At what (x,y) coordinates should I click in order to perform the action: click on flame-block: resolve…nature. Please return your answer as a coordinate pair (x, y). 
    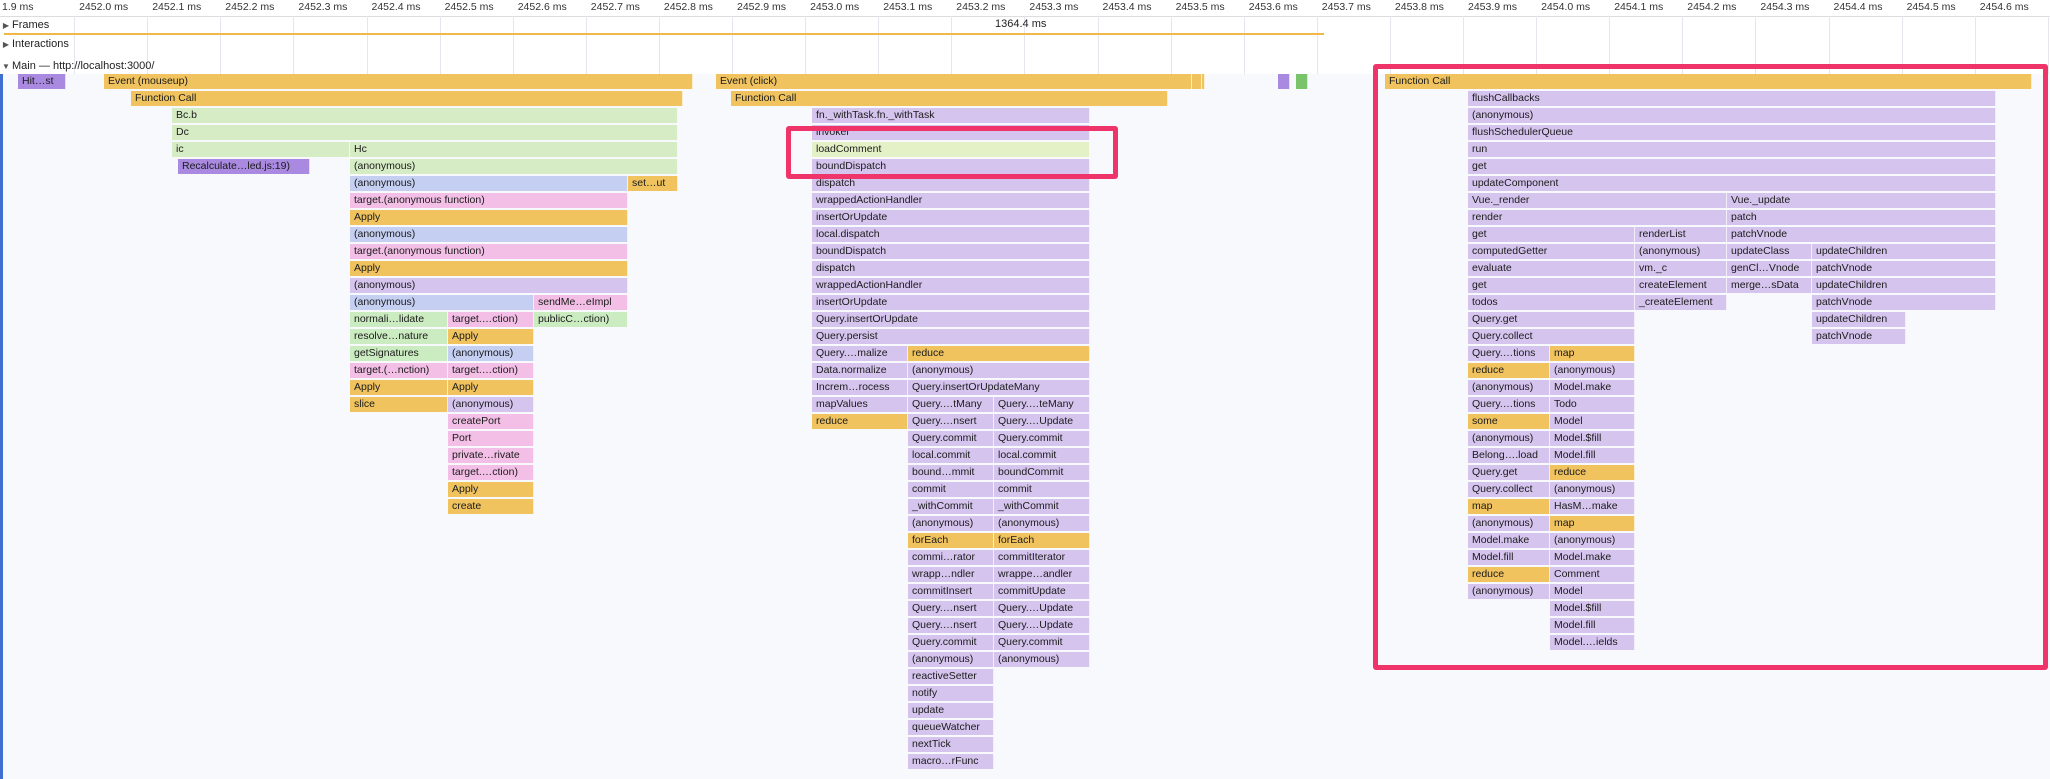
    Looking at the image, I should click on (399, 336).